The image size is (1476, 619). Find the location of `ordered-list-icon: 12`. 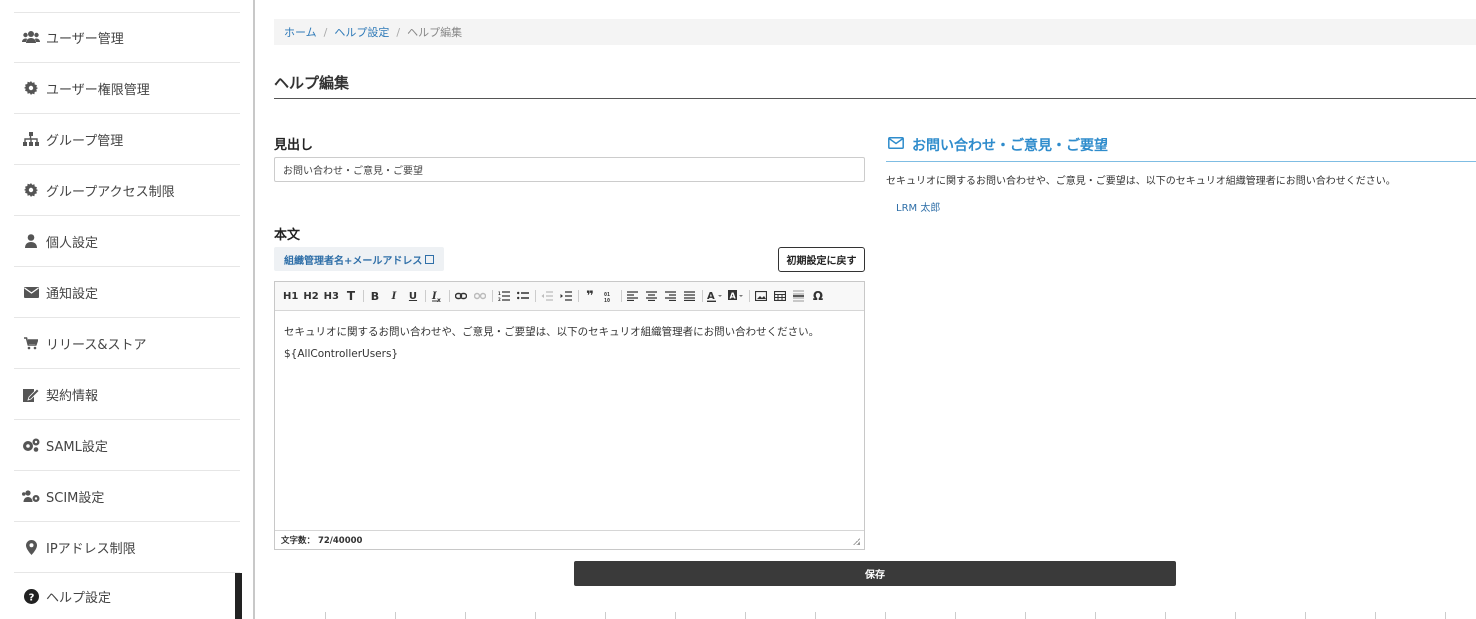

ordered-list-icon: 12 is located at coordinates (504, 296).